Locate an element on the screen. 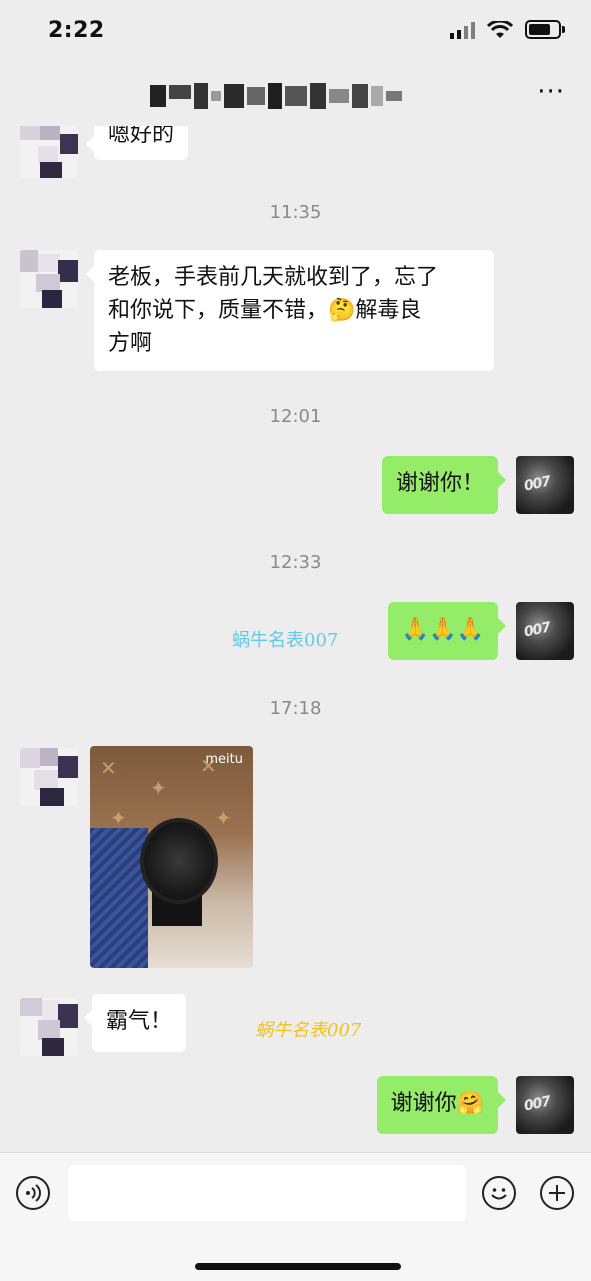  my-message-bubble: 谢谢你🤗 is located at coordinates (441, 1105).